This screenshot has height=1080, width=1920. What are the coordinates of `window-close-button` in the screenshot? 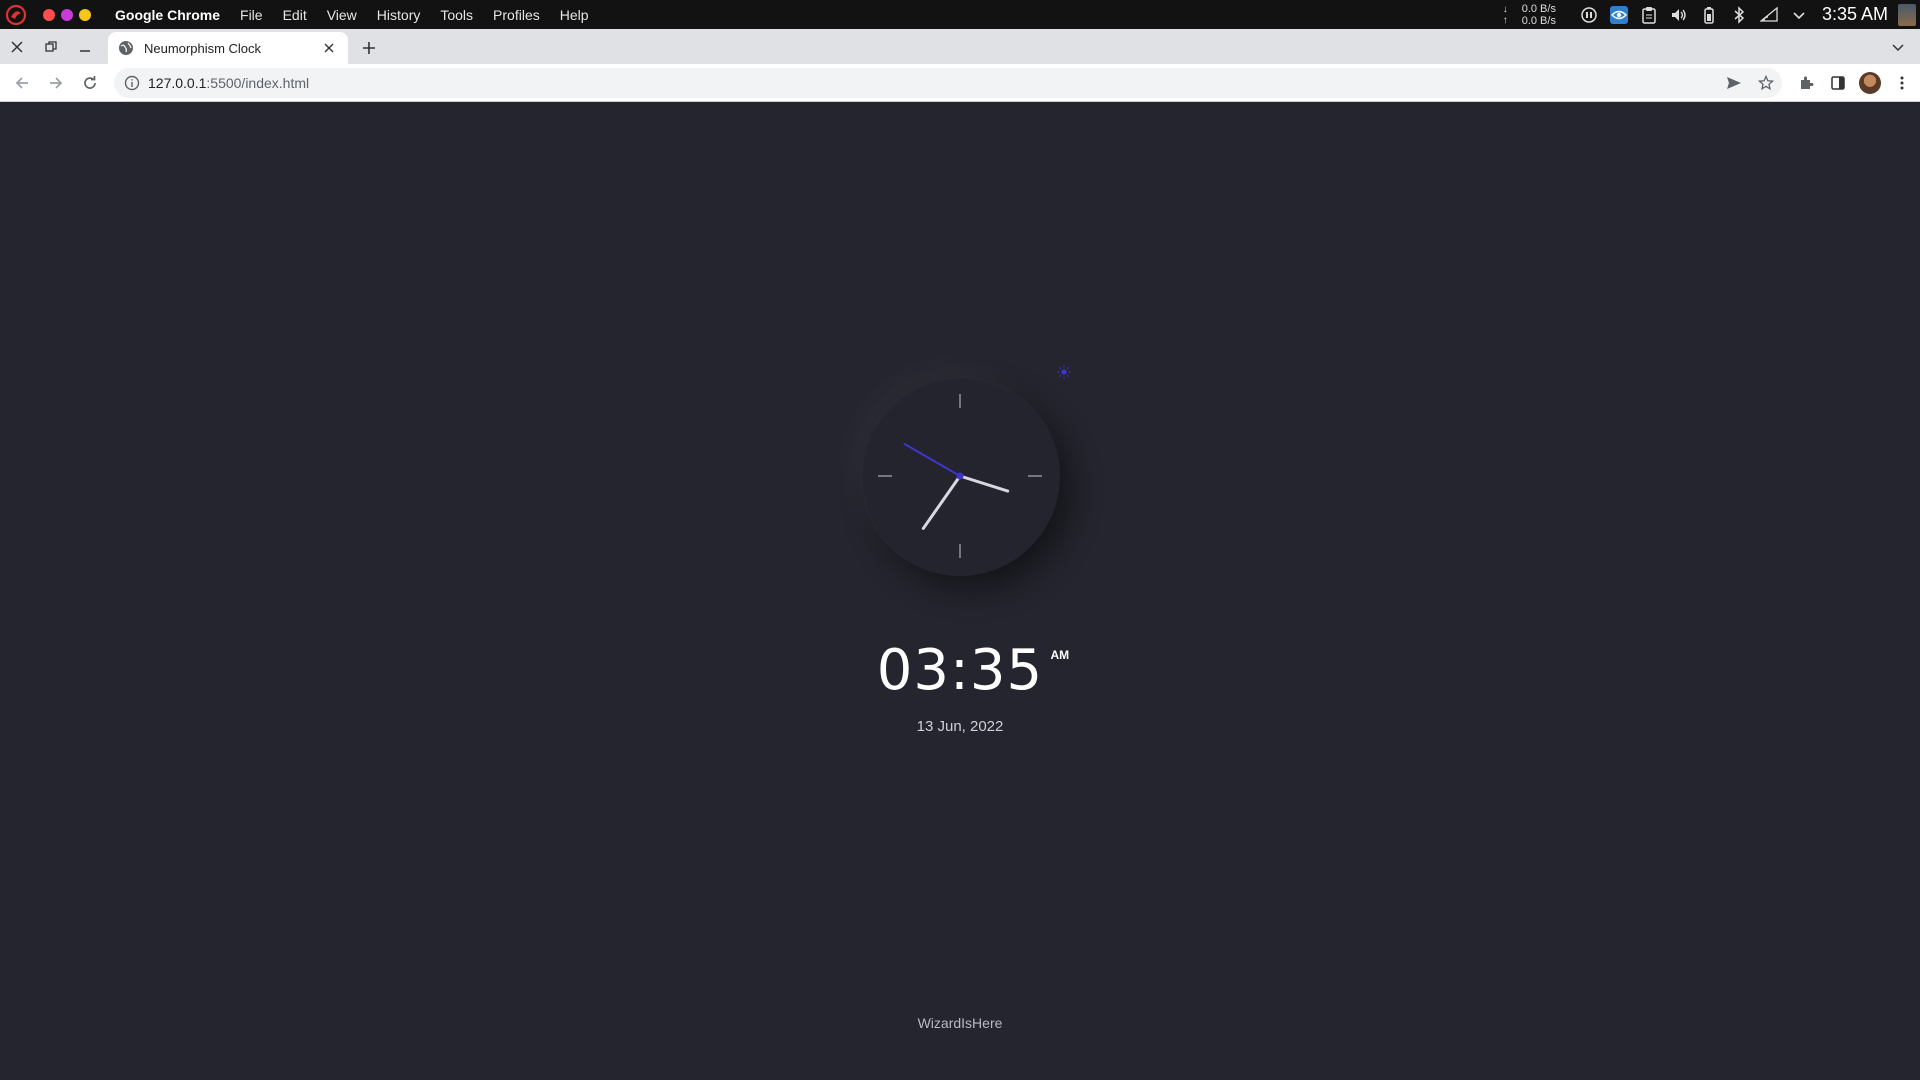 It's located at (17, 46).